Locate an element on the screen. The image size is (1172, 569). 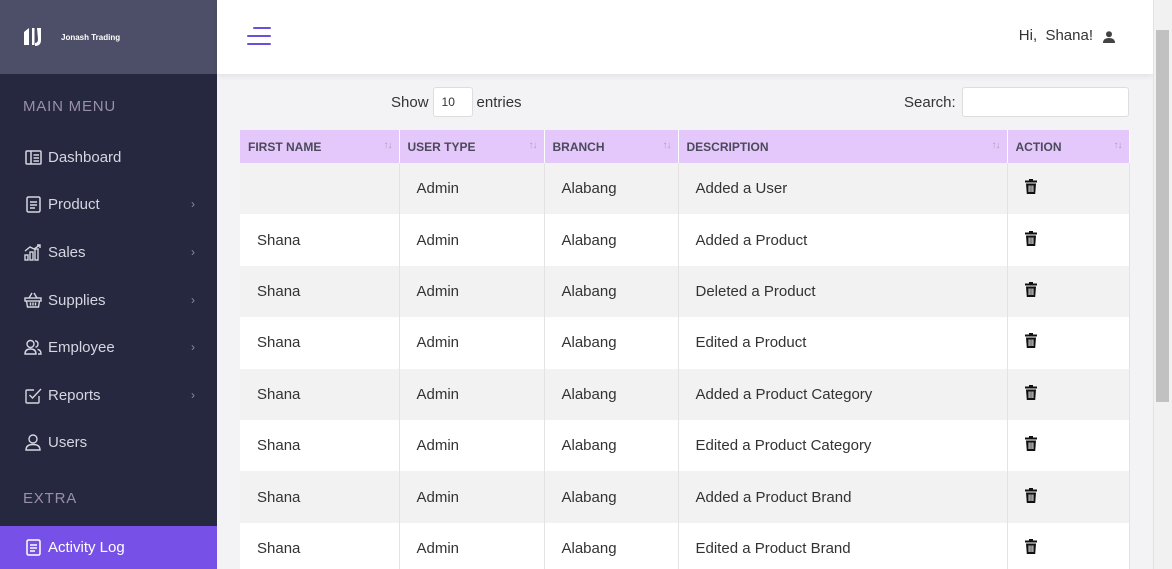
basket-icon is located at coordinates (33, 300).